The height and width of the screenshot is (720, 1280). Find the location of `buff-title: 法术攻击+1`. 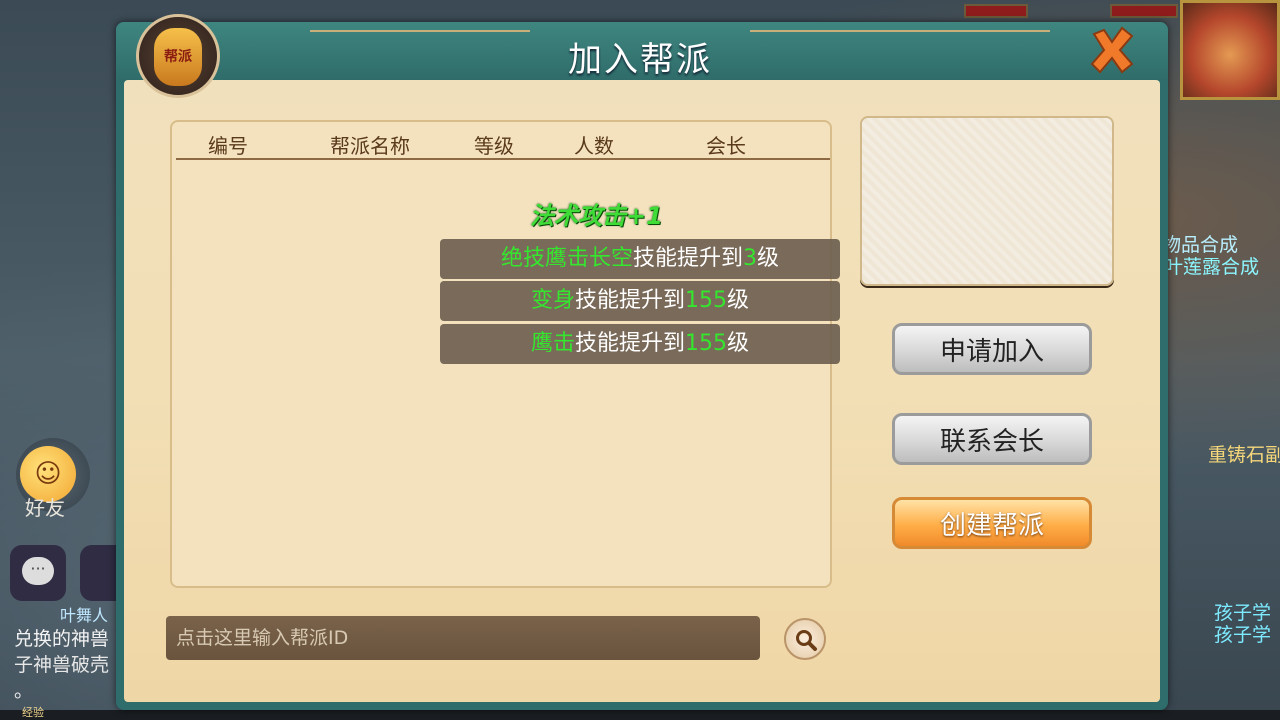

buff-title: 法术攻击+1 is located at coordinates (596, 216).